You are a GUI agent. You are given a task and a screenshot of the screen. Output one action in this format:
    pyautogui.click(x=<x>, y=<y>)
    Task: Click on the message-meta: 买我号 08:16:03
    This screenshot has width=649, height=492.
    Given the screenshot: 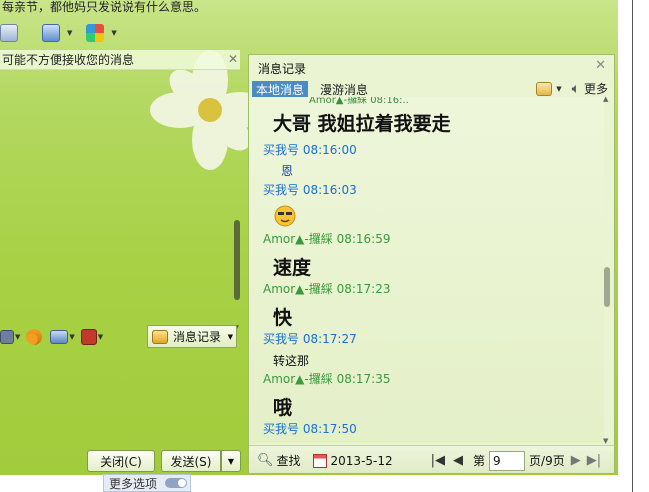 What is the action you would take?
    pyautogui.click(x=310, y=190)
    